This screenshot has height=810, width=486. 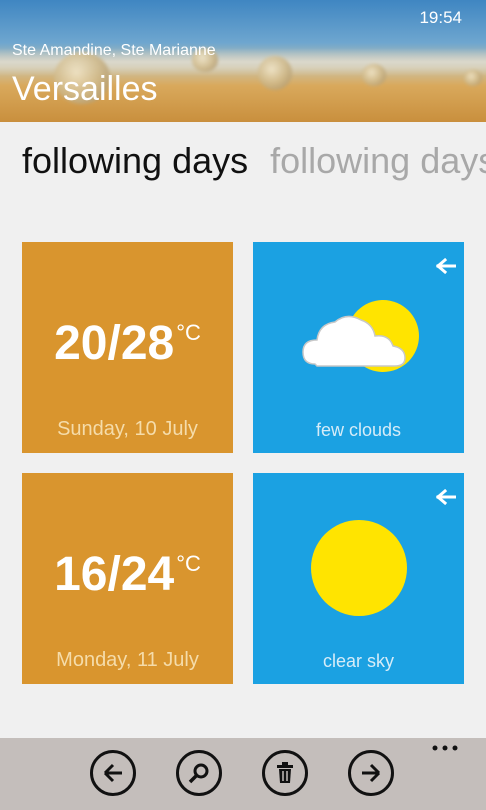 I want to click on back-button, so click(x=113, y=773).